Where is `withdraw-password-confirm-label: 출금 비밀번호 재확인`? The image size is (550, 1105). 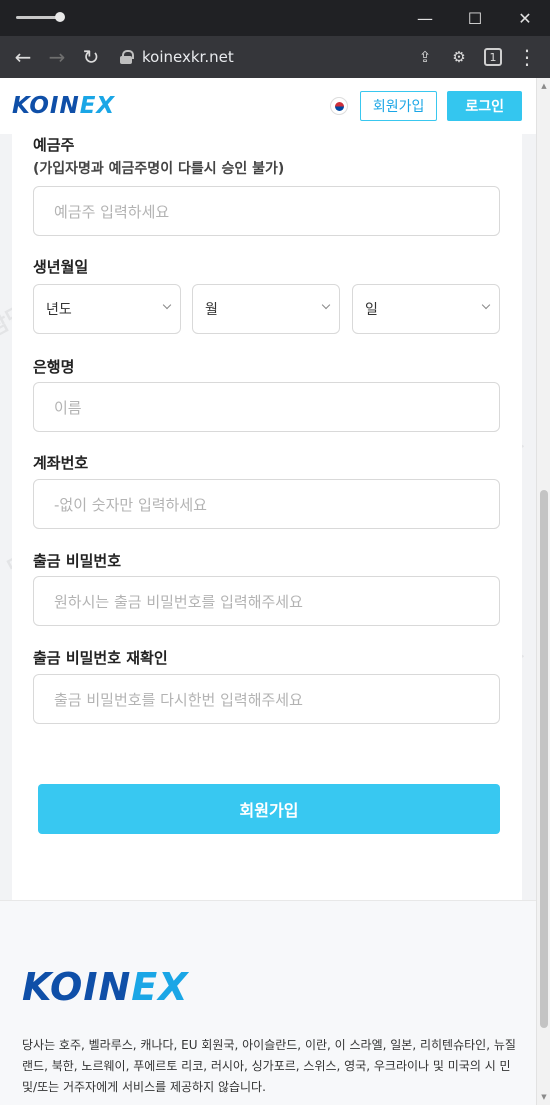 withdraw-password-confirm-label: 출금 비밀번호 재확인 is located at coordinates (100, 658).